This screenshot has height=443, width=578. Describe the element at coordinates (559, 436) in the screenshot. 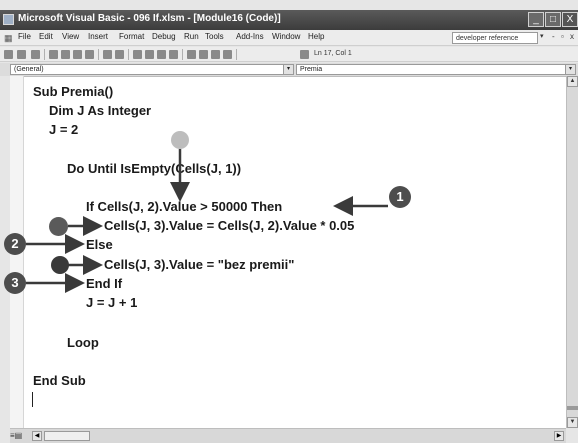

I see `scroll-right-icon: ▶` at that location.